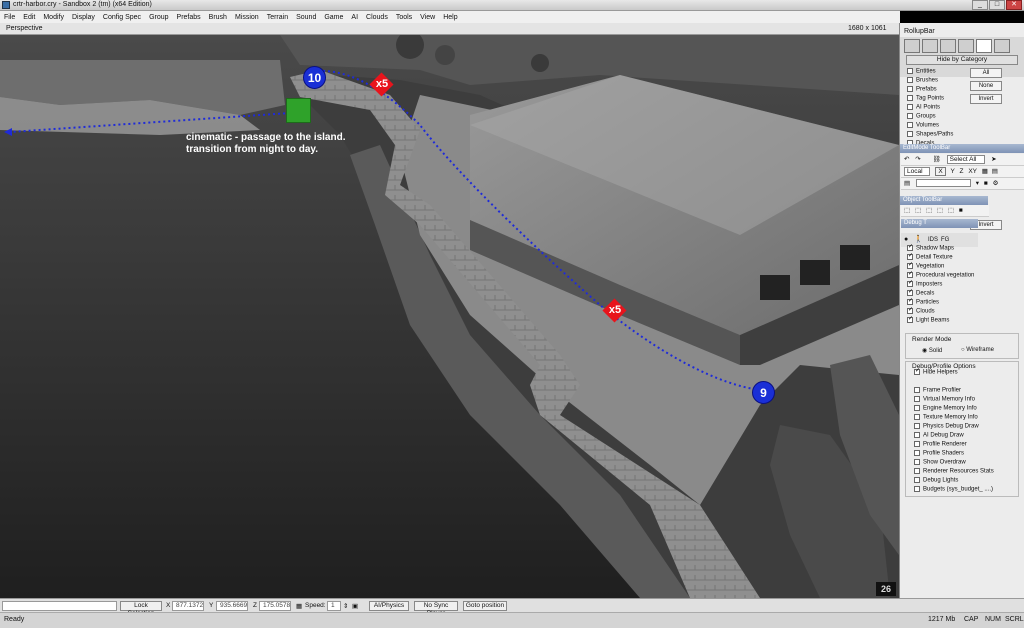 The width and height of the screenshot is (1024, 628). Describe the element at coordinates (962, 320) in the screenshot. I see `debug-light-beams: Light Beams` at that location.